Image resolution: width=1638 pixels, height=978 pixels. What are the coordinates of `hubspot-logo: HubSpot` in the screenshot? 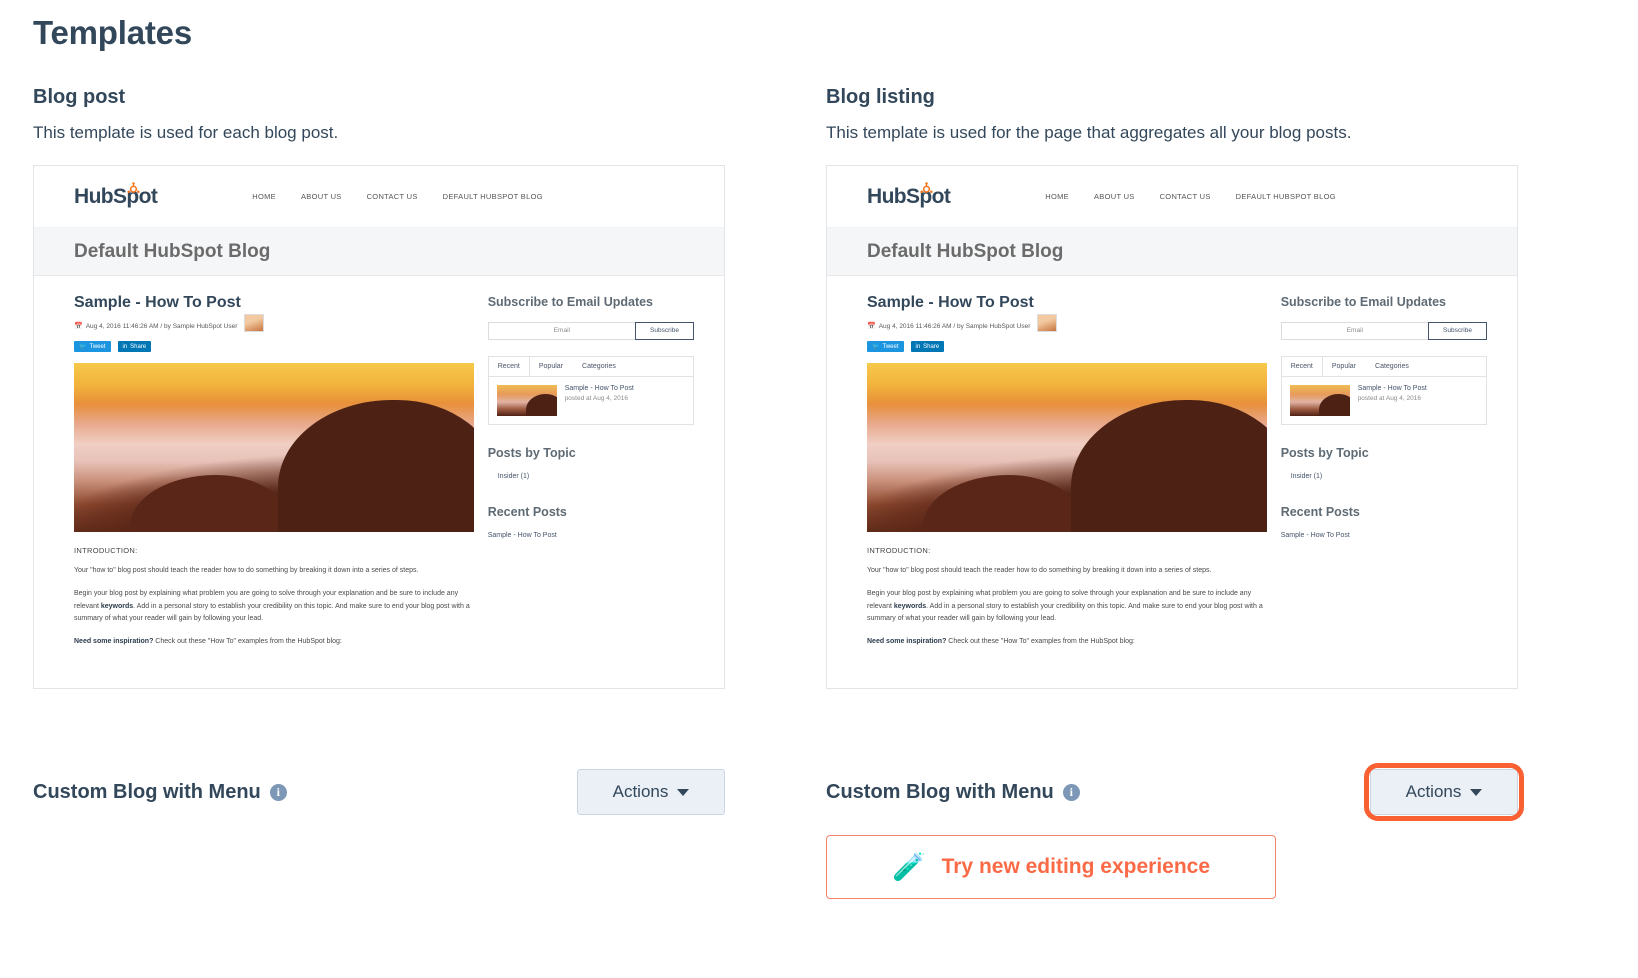 It's located at (909, 195).